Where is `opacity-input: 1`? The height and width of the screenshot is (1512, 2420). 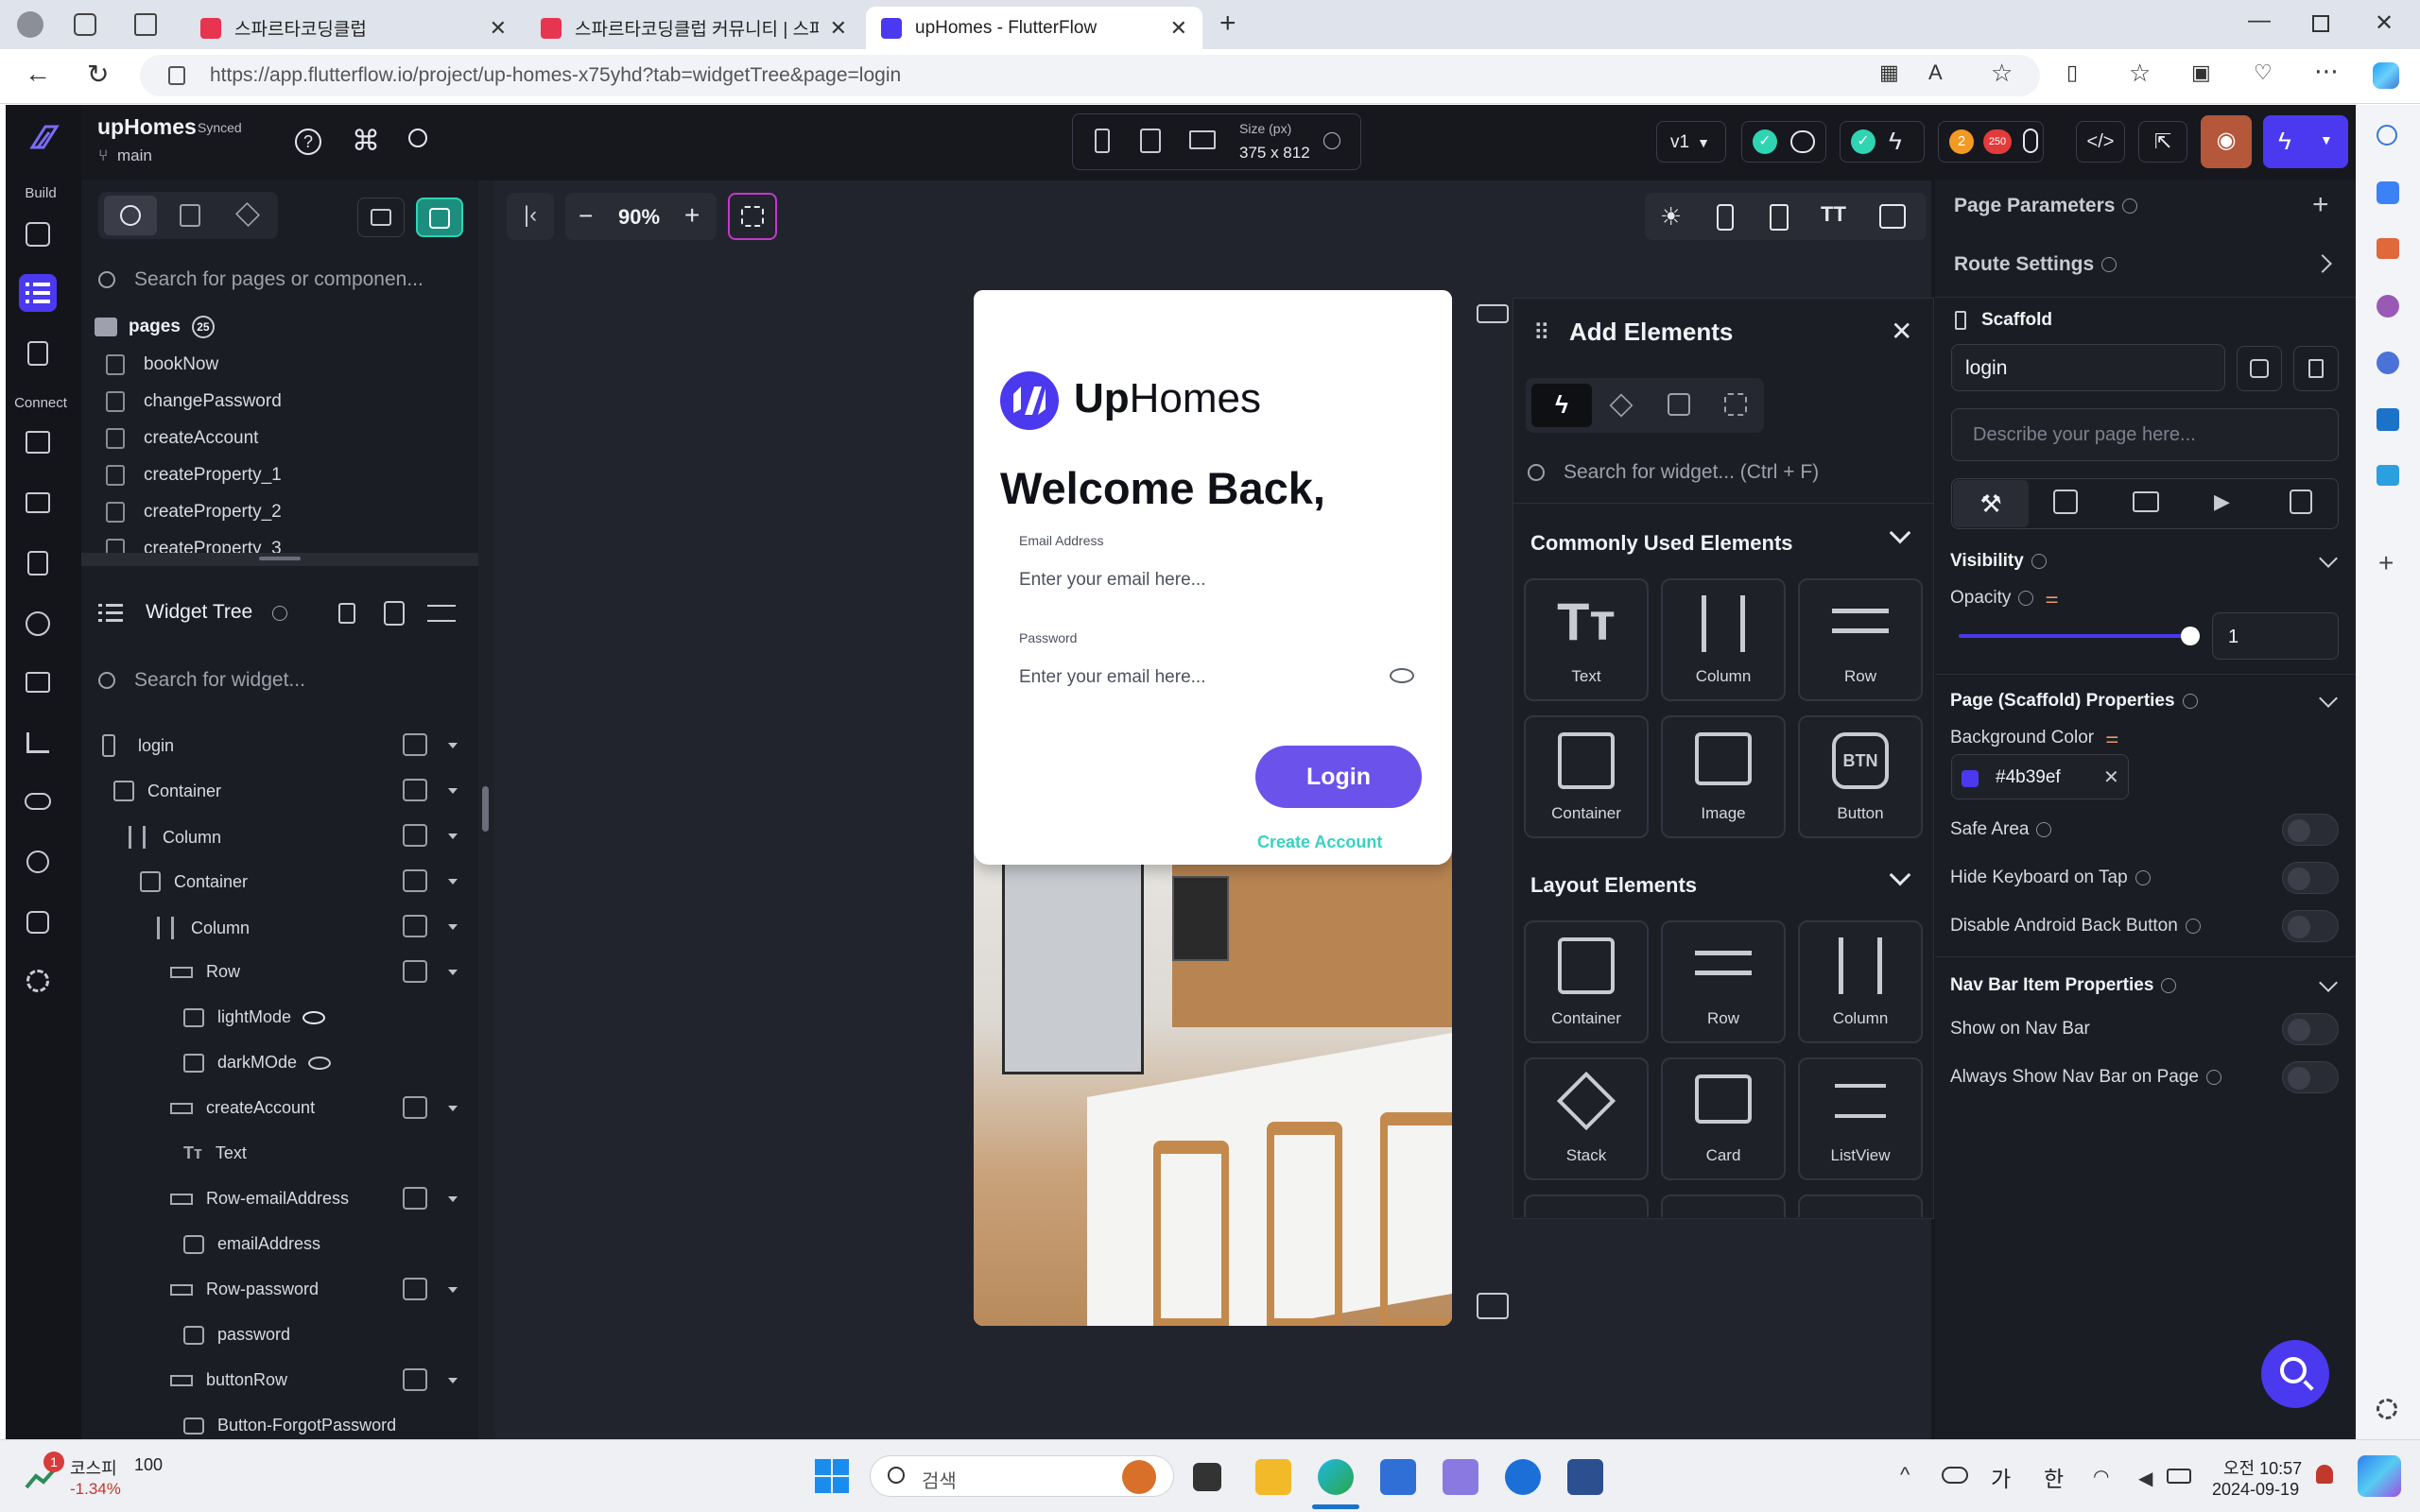 opacity-input: 1 is located at coordinates (2275, 636).